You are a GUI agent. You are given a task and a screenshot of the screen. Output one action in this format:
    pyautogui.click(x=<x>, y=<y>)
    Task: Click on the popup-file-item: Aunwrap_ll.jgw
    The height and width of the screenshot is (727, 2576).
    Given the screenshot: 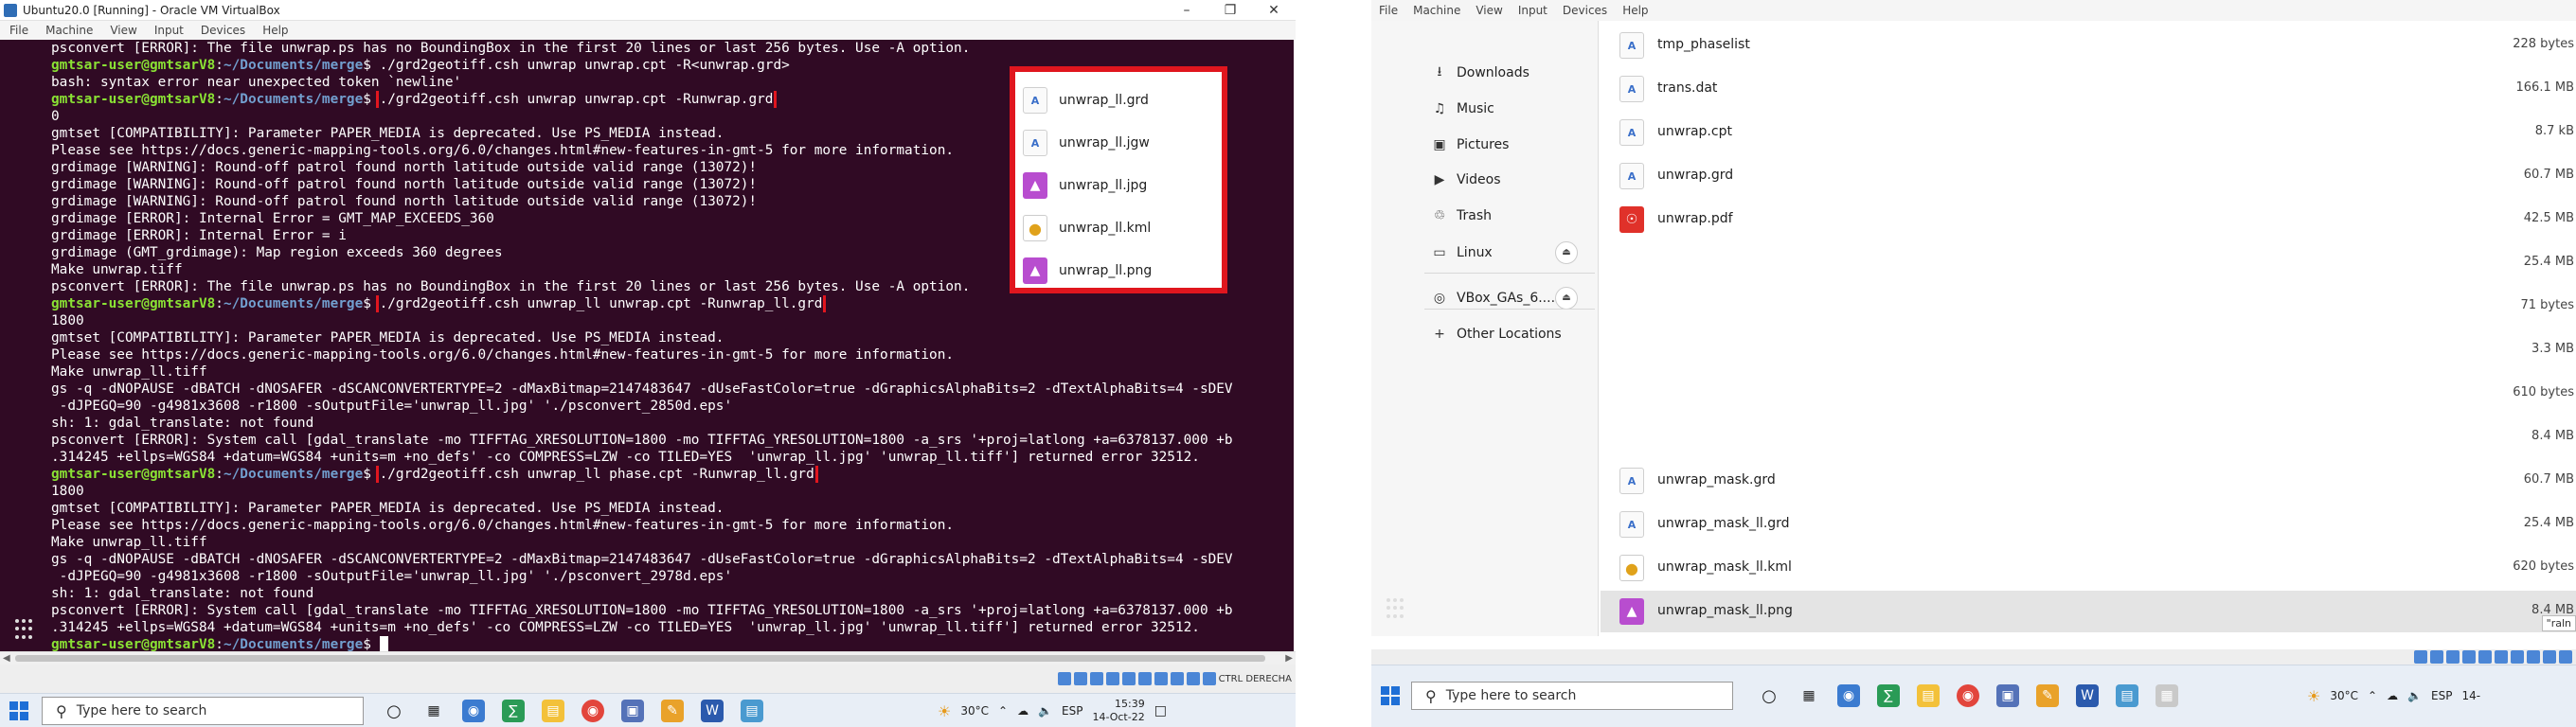 What is the action you would take?
    pyautogui.click(x=1086, y=143)
    